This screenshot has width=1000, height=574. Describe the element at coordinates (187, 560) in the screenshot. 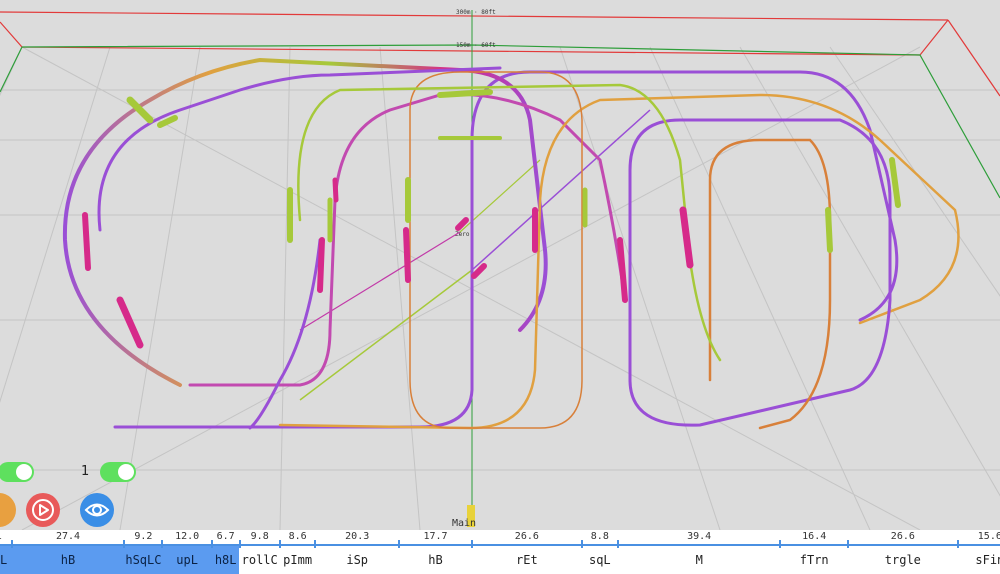

I see `segment-upL: upL` at that location.